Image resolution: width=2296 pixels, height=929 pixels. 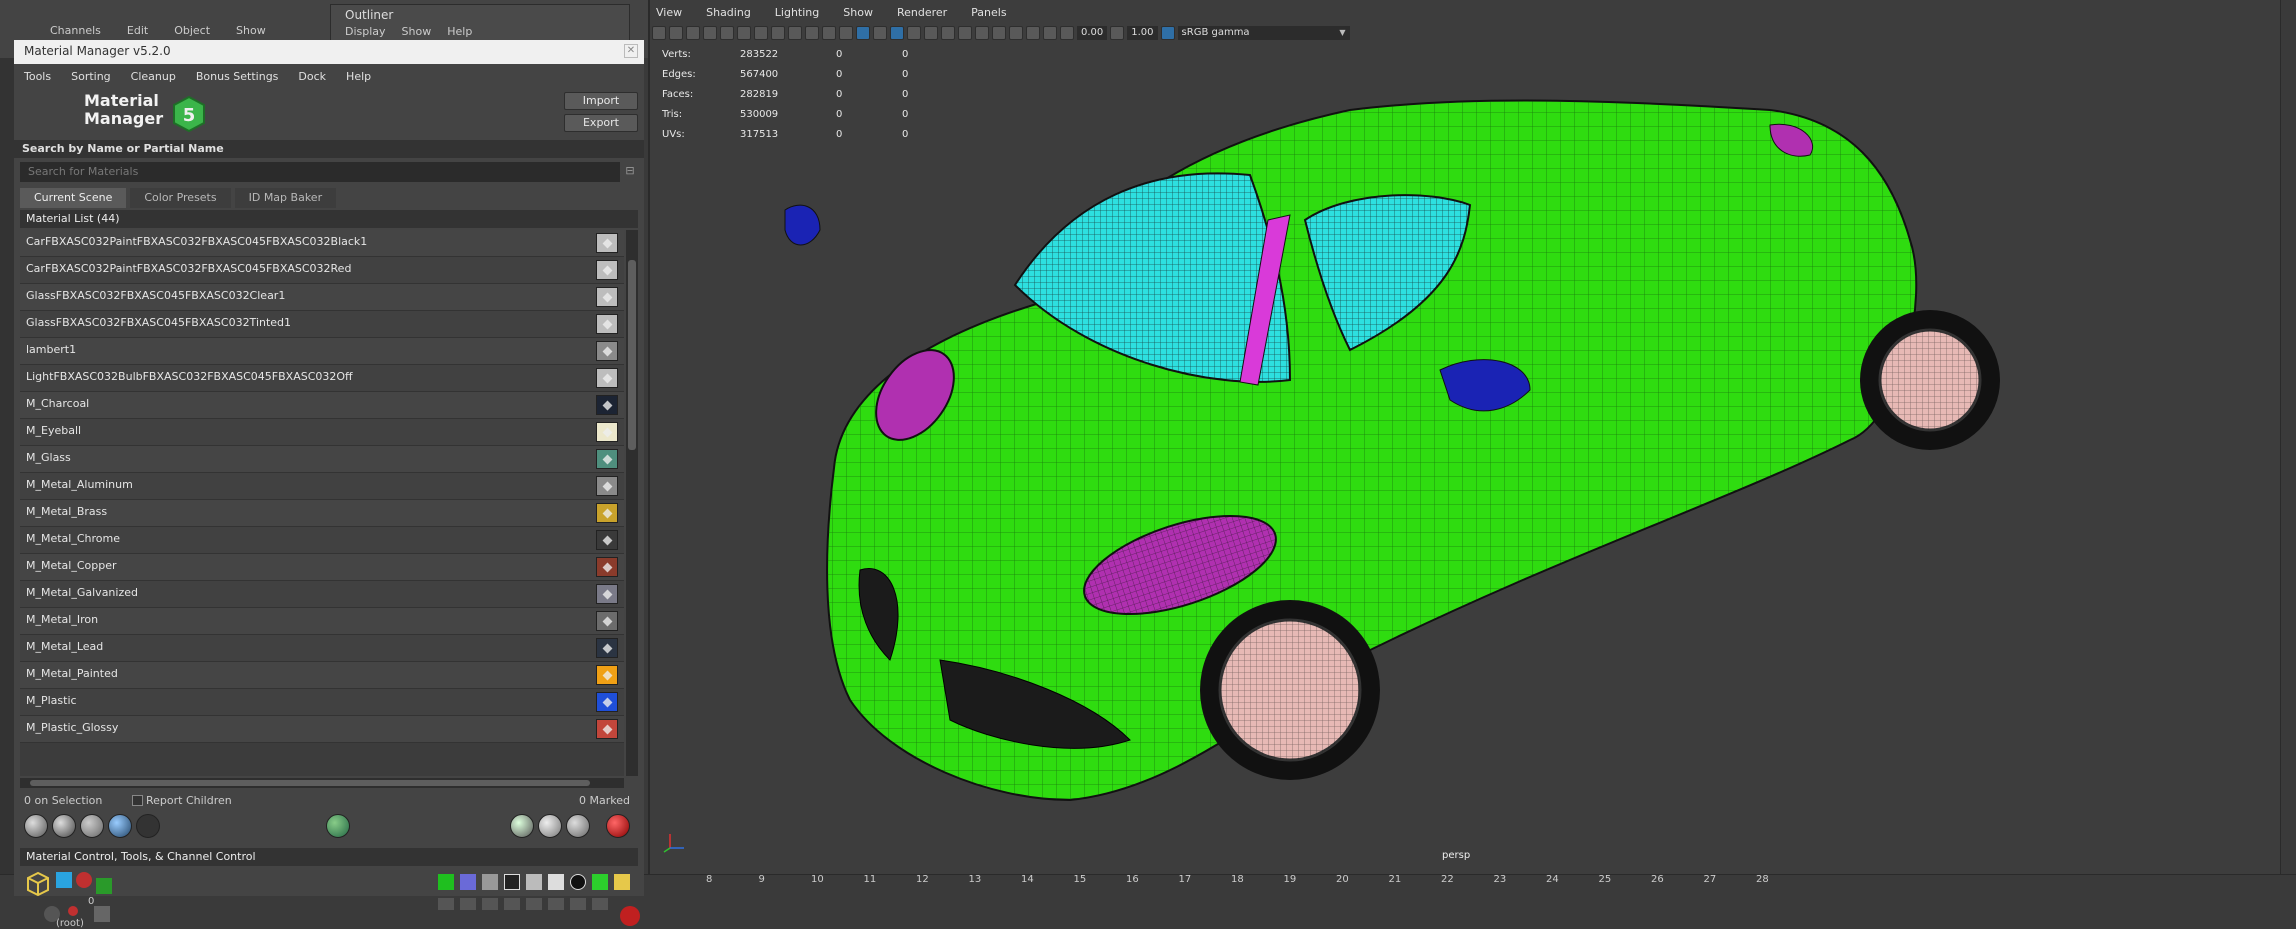 I want to click on list-horizontal-scrollbar, so click(x=322, y=783).